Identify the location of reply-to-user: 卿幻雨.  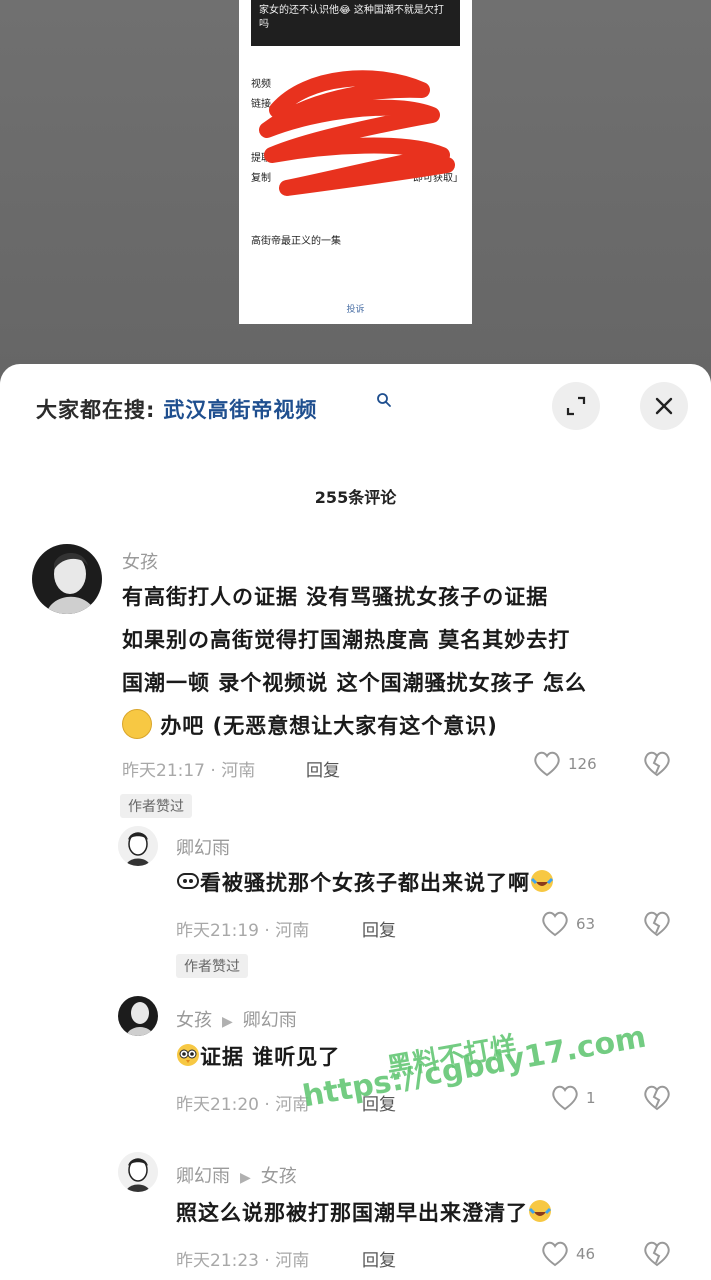
(270, 1020).